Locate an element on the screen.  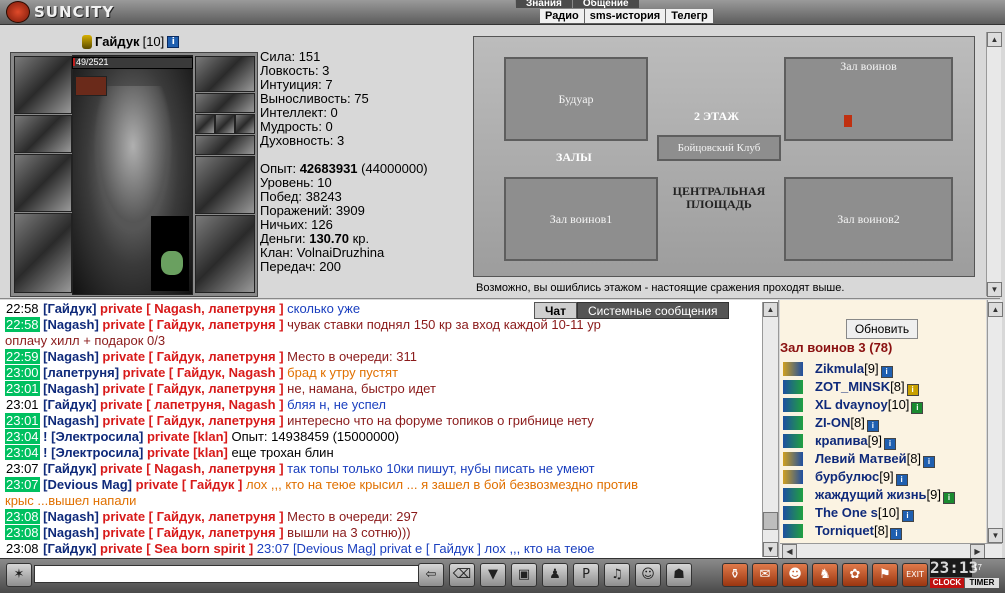
user-list-item: ZOT_MINSK[8] i is located at coordinates (867, 387).